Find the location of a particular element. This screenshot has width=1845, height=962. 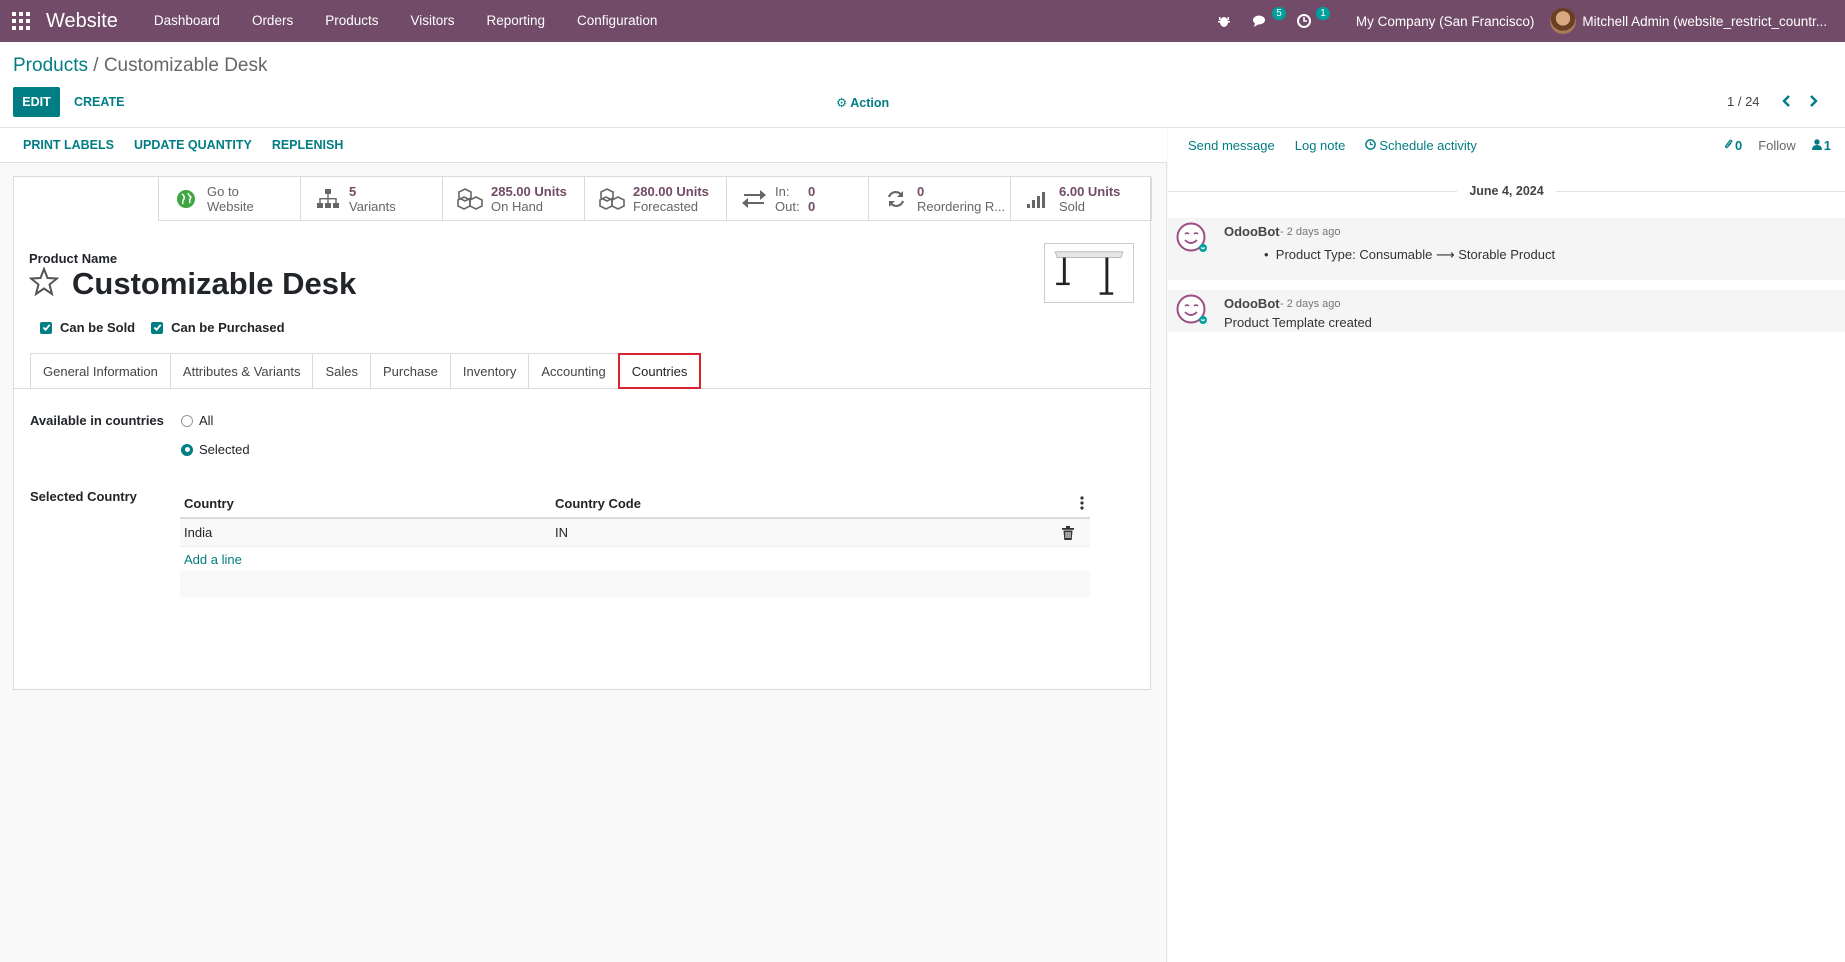

messages-icon: 5 is located at coordinates (1264, 21).